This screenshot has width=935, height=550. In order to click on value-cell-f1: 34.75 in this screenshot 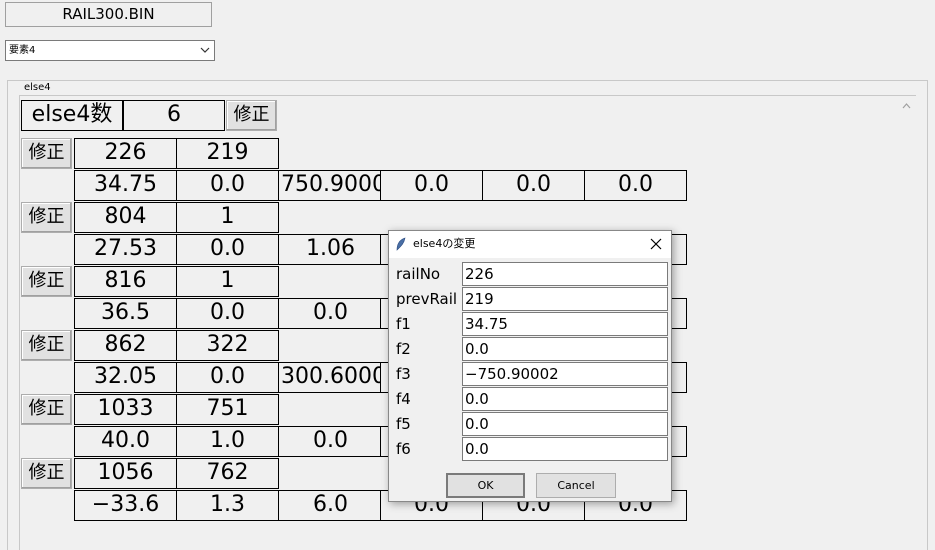, I will do `click(125, 185)`.